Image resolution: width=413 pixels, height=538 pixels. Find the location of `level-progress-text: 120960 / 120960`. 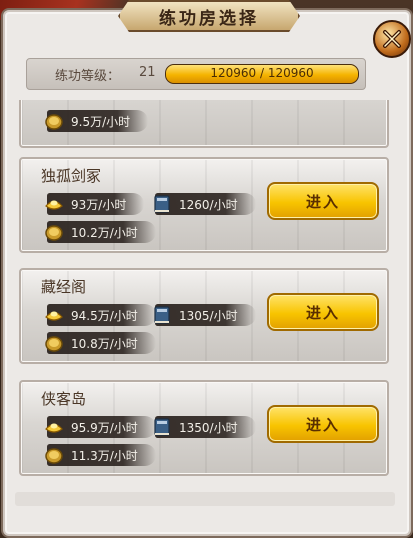

level-progress-text: 120960 / 120960 is located at coordinates (262, 73).